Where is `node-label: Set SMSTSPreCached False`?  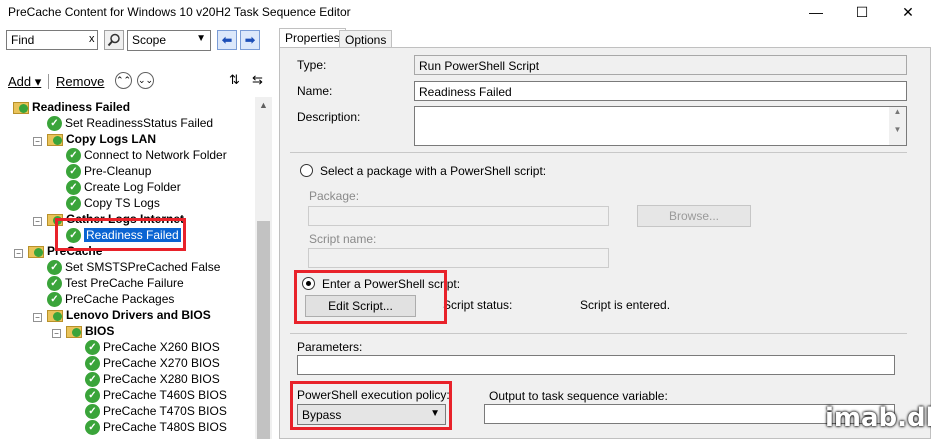
node-label: Set SMSTSPreCached False is located at coordinates (143, 267).